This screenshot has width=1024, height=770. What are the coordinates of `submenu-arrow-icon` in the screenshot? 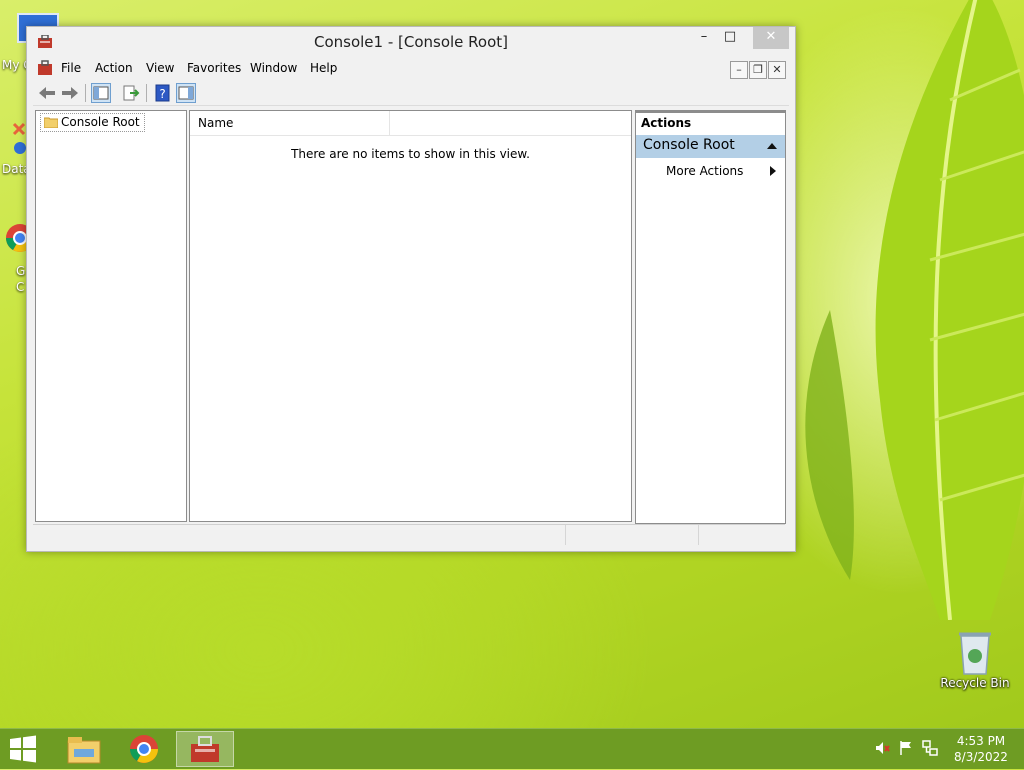 It's located at (773, 171).